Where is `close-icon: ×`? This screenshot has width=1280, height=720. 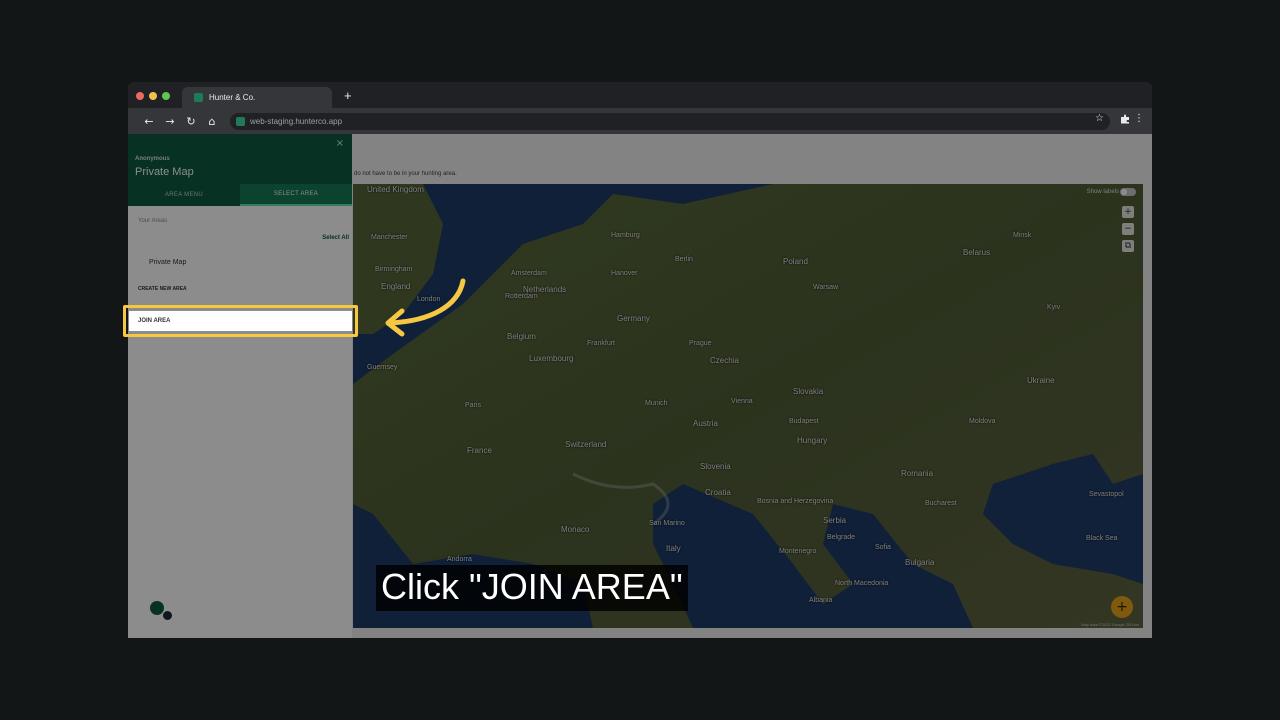 close-icon: × is located at coordinates (340, 143).